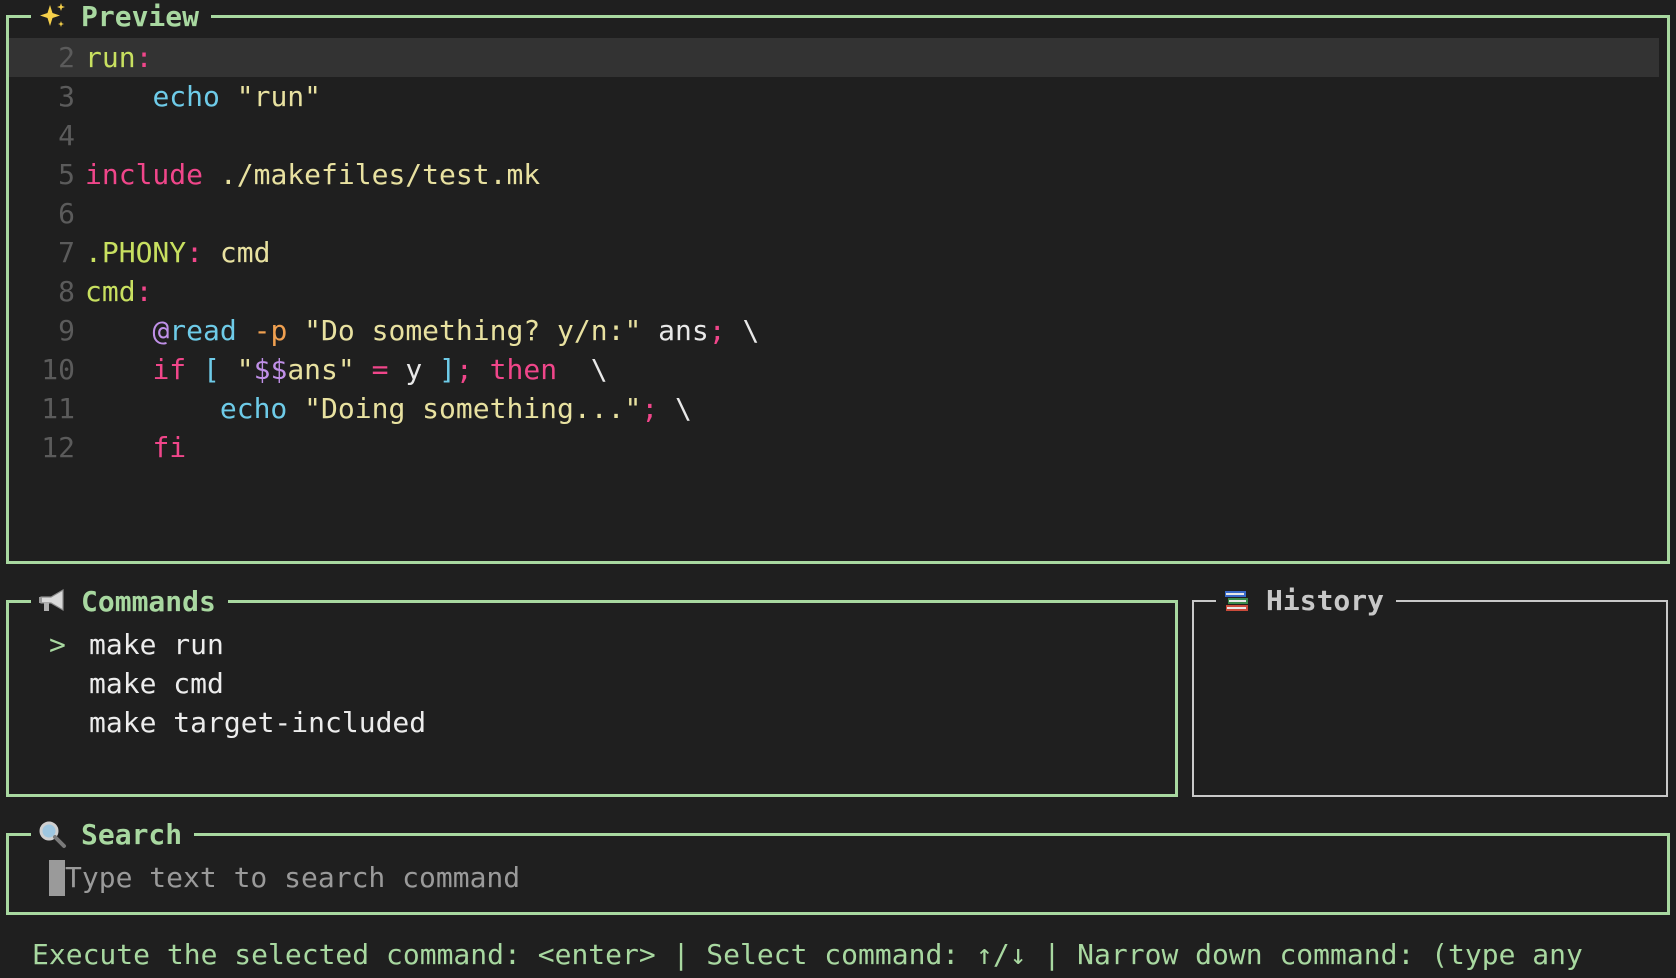  I want to click on code-token: "run", so click(270, 96).